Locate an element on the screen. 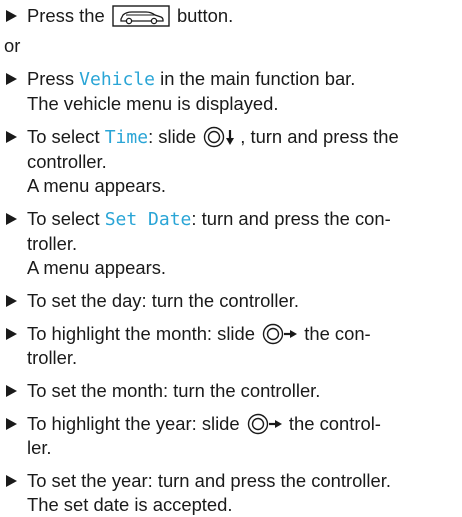  step-text: To highlight the year: slide is located at coordinates (133, 423).